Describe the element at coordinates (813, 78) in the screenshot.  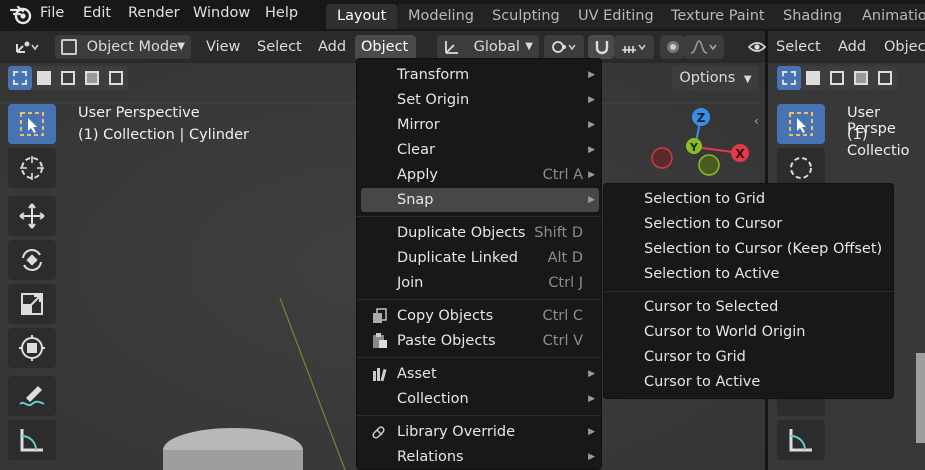
I see `select-extend-button-right` at that location.